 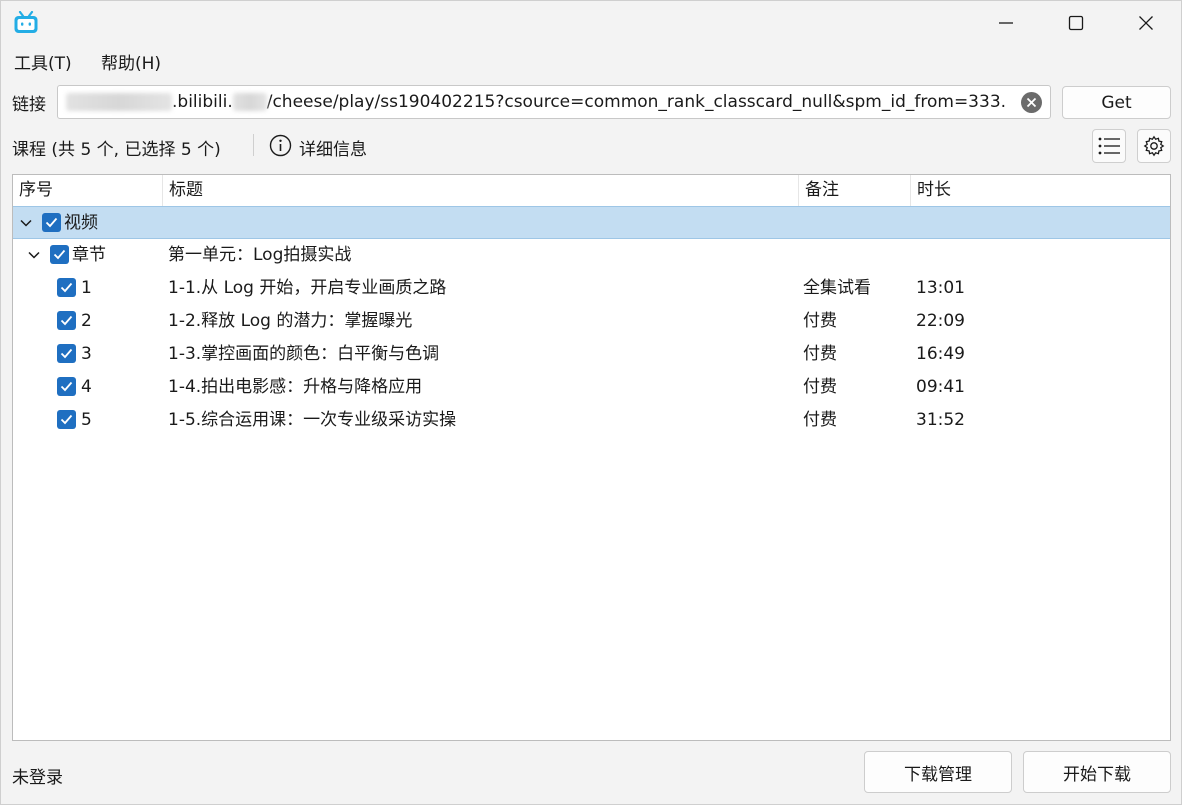 I want to click on episode-duration: 31:52, so click(x=940, y=420).